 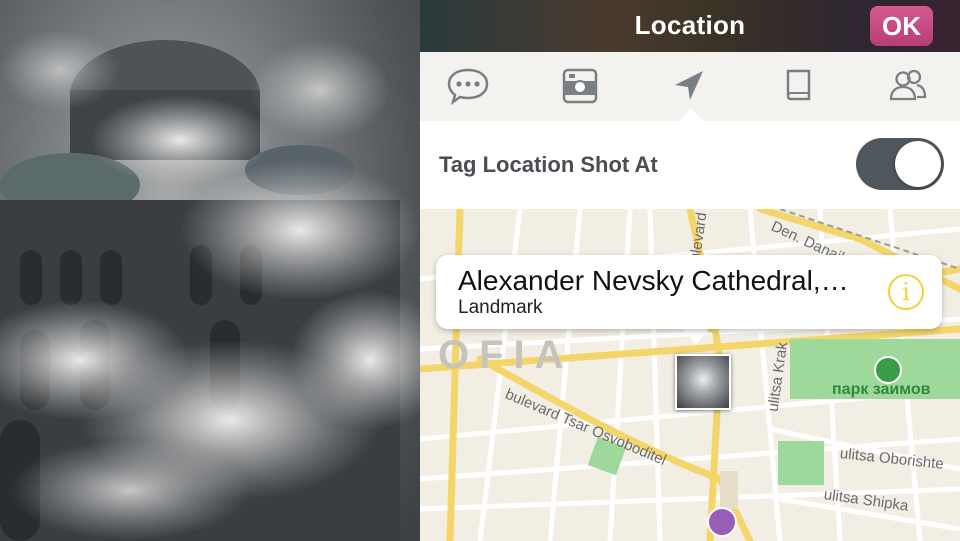 What do you see at coordinates (881, 389) in the screenshot?
I see `park-label: парк заимов` at bounding box center [881, 389].